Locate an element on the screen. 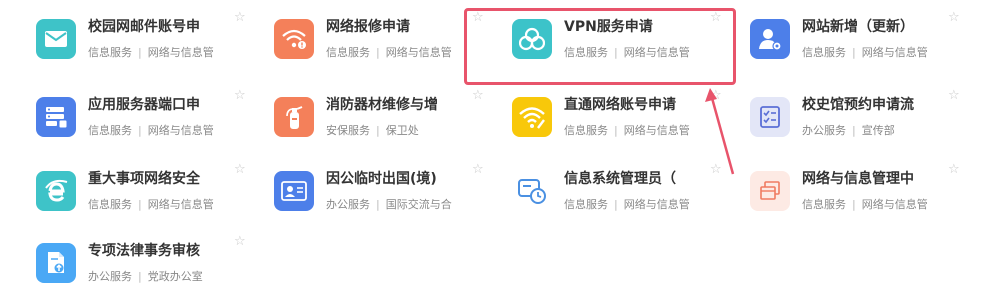  service-card-museum-booking: 校史馆预约申请流 办公服务 | 宣传部 ☆ is located at coordinates (860, 120).